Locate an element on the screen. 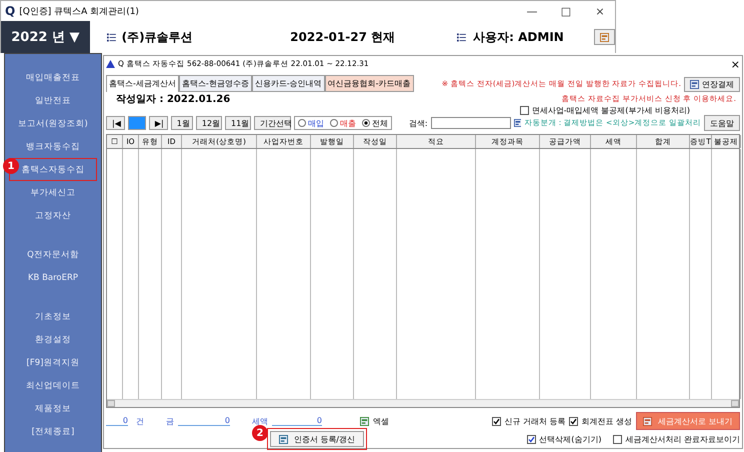 Image resolution: width=744 pixels, height=452 pixels. document-icon is located at coordinates (694, 84).